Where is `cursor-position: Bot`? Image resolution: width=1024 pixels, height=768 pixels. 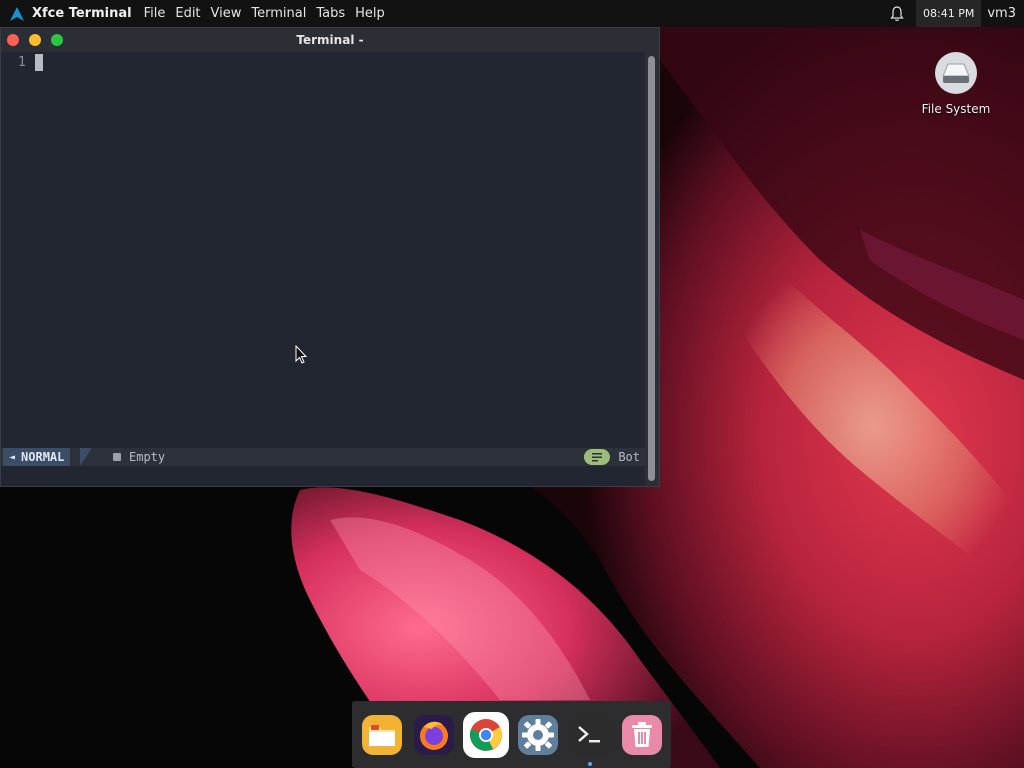
cursor-position: Bot is located at coordinates (612, 457).